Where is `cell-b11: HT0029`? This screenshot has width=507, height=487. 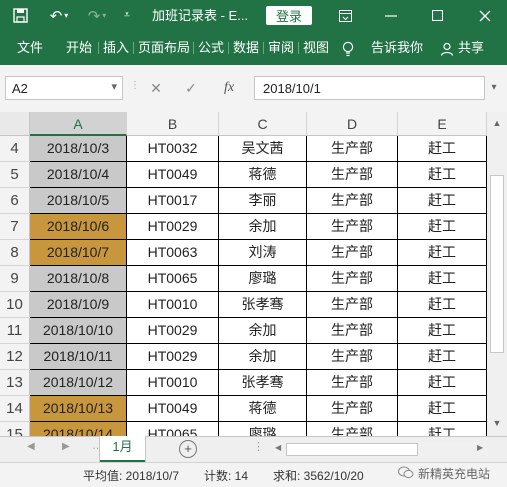 cell-b11: HT0029 is located at coordinates (173, 331).